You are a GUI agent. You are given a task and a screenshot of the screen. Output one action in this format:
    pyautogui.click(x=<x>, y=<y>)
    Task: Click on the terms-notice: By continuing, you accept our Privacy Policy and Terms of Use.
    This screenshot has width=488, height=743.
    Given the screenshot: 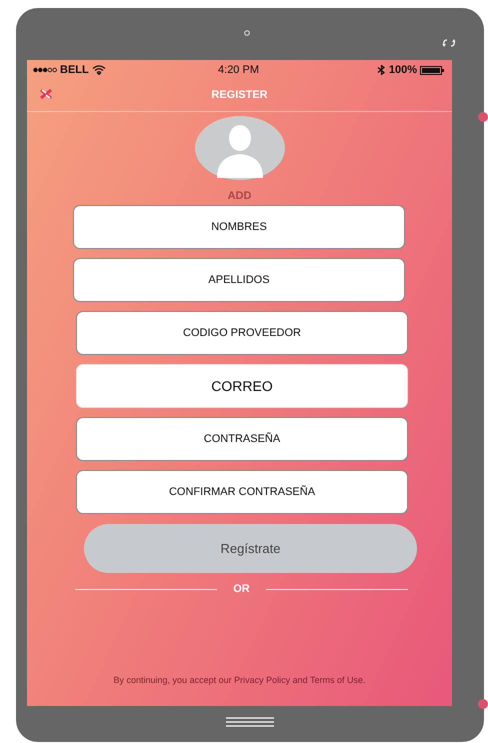 What is the action you would take?
    pyautogui.click(x=239, y=680)
    